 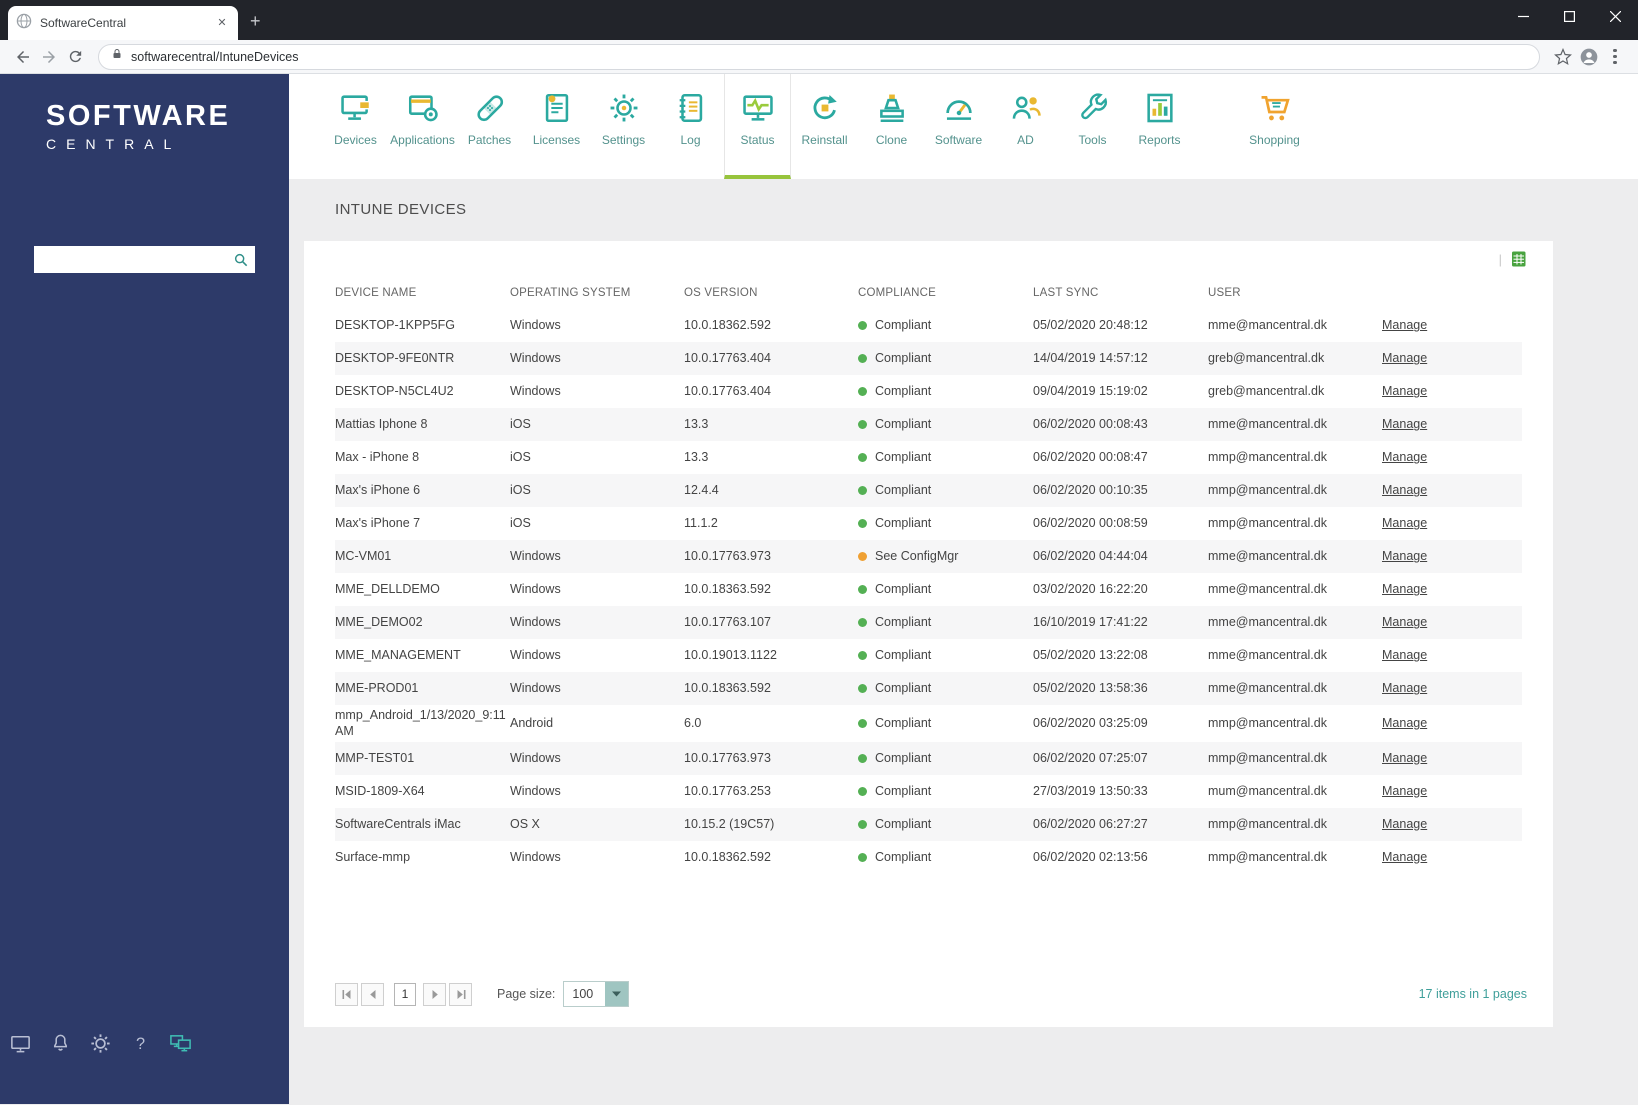 I want to click on reports-icon, so click(x=1160, y=108).